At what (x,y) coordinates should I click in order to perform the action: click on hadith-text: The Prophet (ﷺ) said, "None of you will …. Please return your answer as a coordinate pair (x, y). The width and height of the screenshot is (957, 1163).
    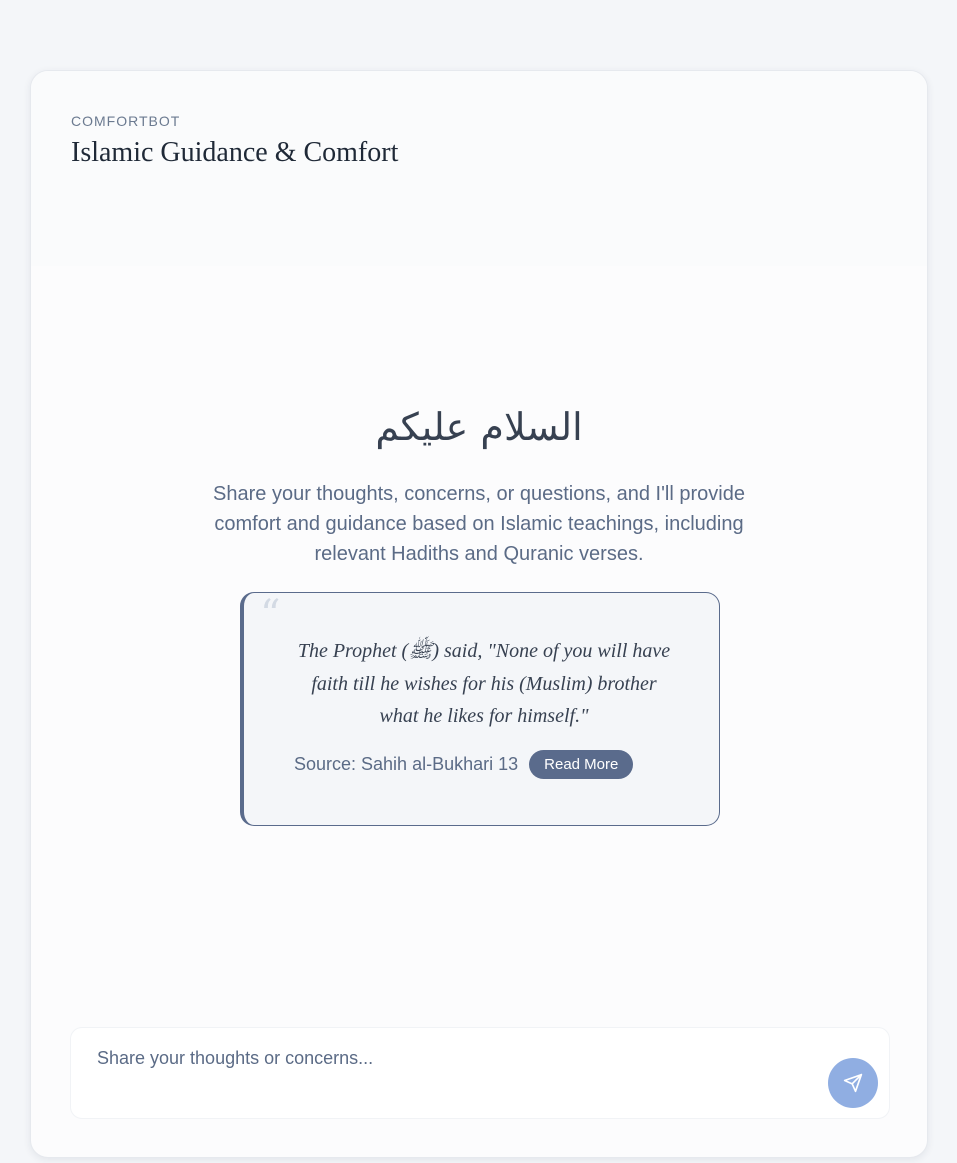
    Looking at the image, I should click on (484, 683).